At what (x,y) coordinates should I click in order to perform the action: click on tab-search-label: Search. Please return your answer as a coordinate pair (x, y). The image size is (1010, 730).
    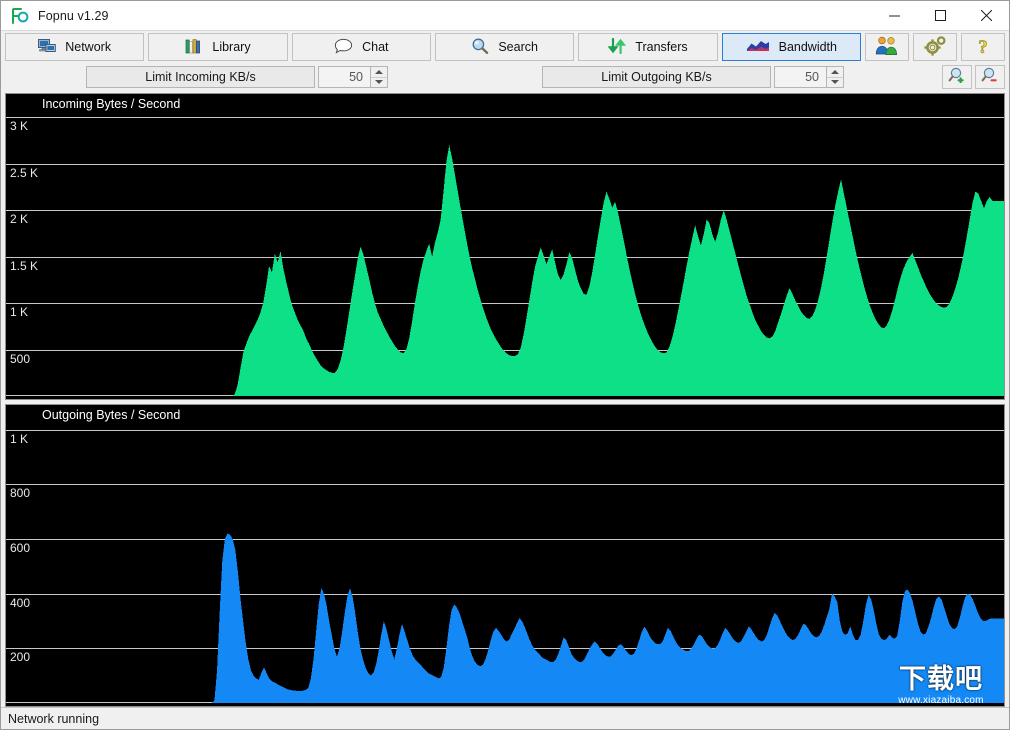
    Looking at the image, I should click on (518, 47).